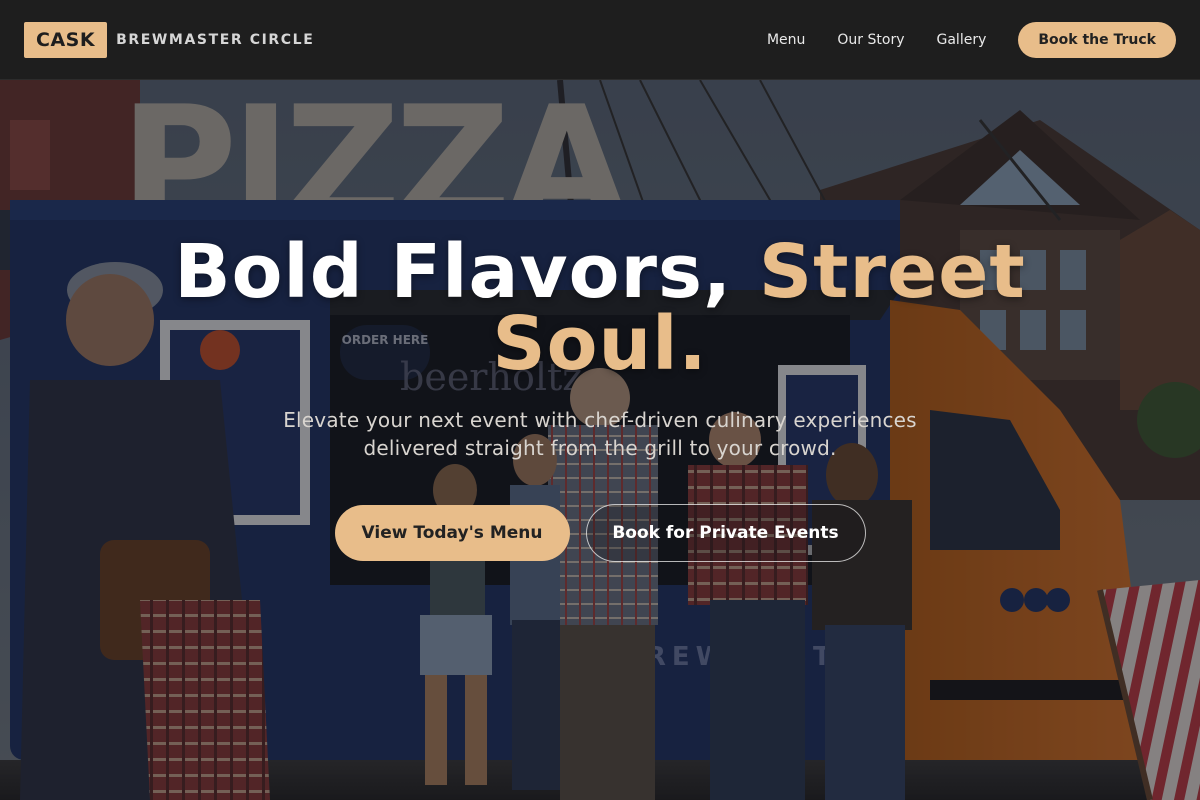 The width and height of the screenshot is (1200, 800). Describe the element at coordinates (215, 40) in the screenshot. I see `brand-name: BREWMASTER CIRCLE` at that location.